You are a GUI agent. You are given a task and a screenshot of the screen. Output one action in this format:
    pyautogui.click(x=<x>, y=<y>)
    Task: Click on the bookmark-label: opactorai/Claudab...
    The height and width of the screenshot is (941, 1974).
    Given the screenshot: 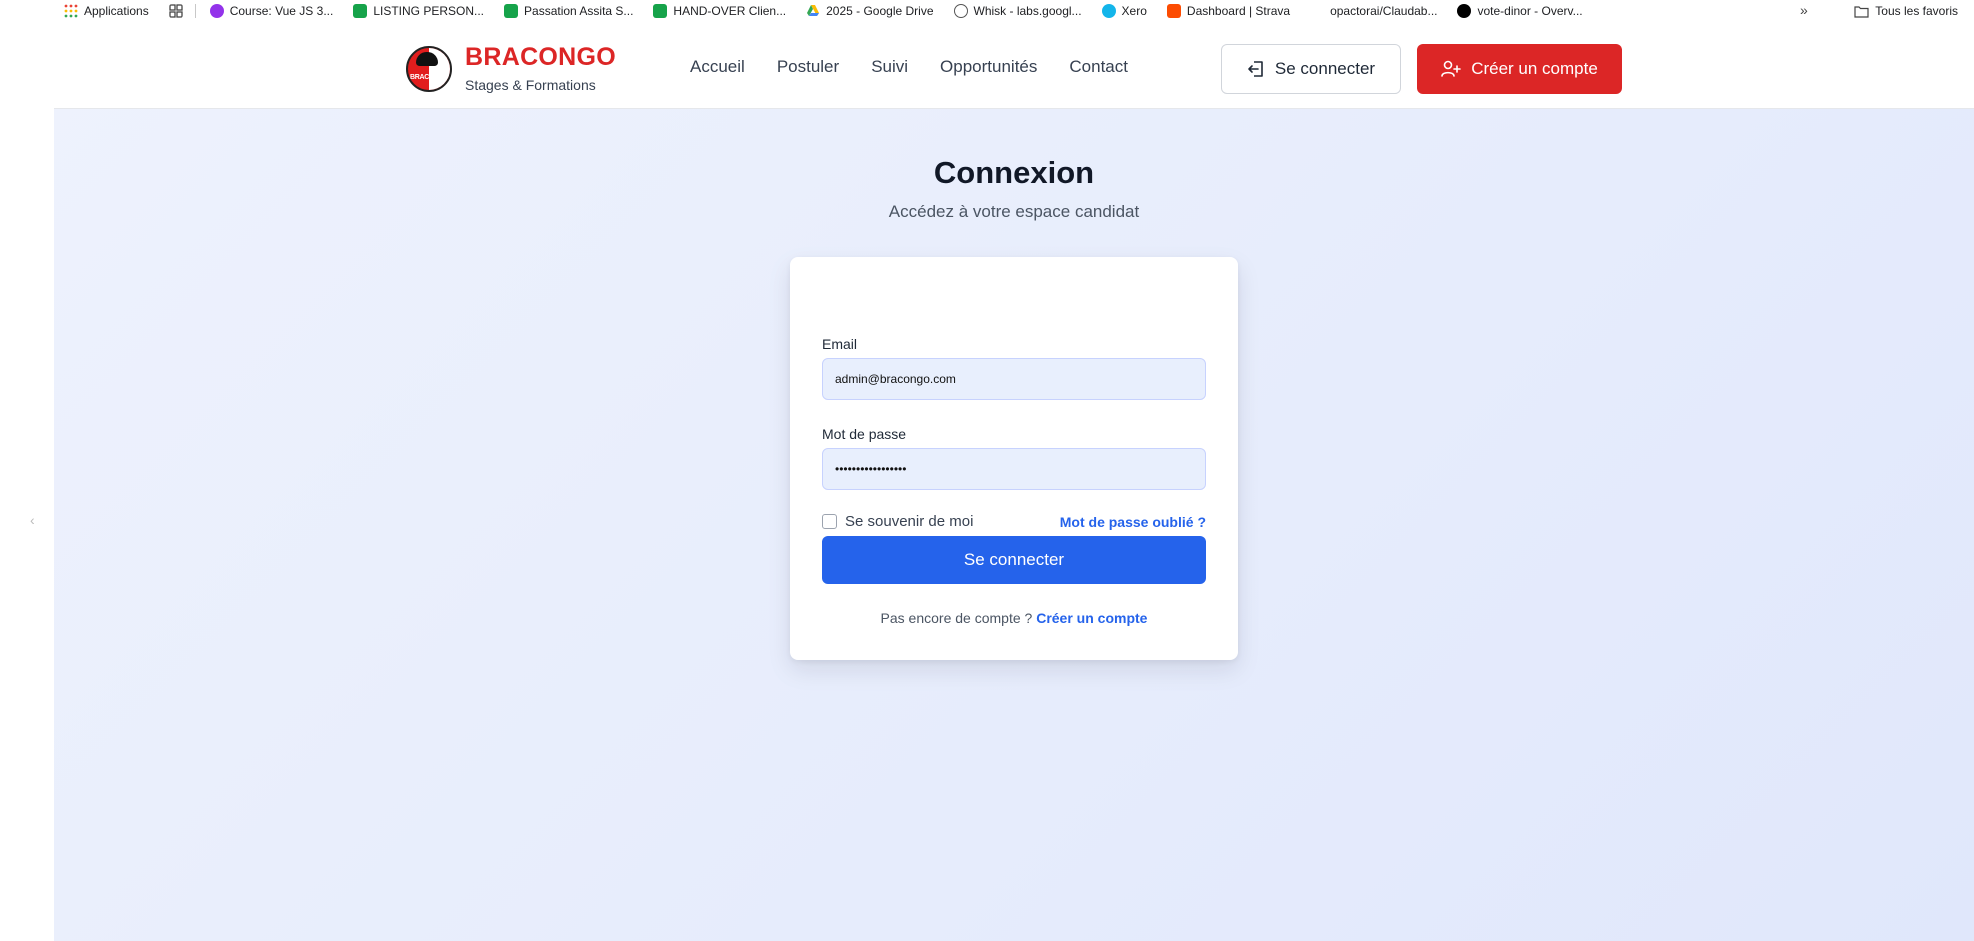 What is the action you would take?
    pyautogui.click(x=1384, y=11)
    